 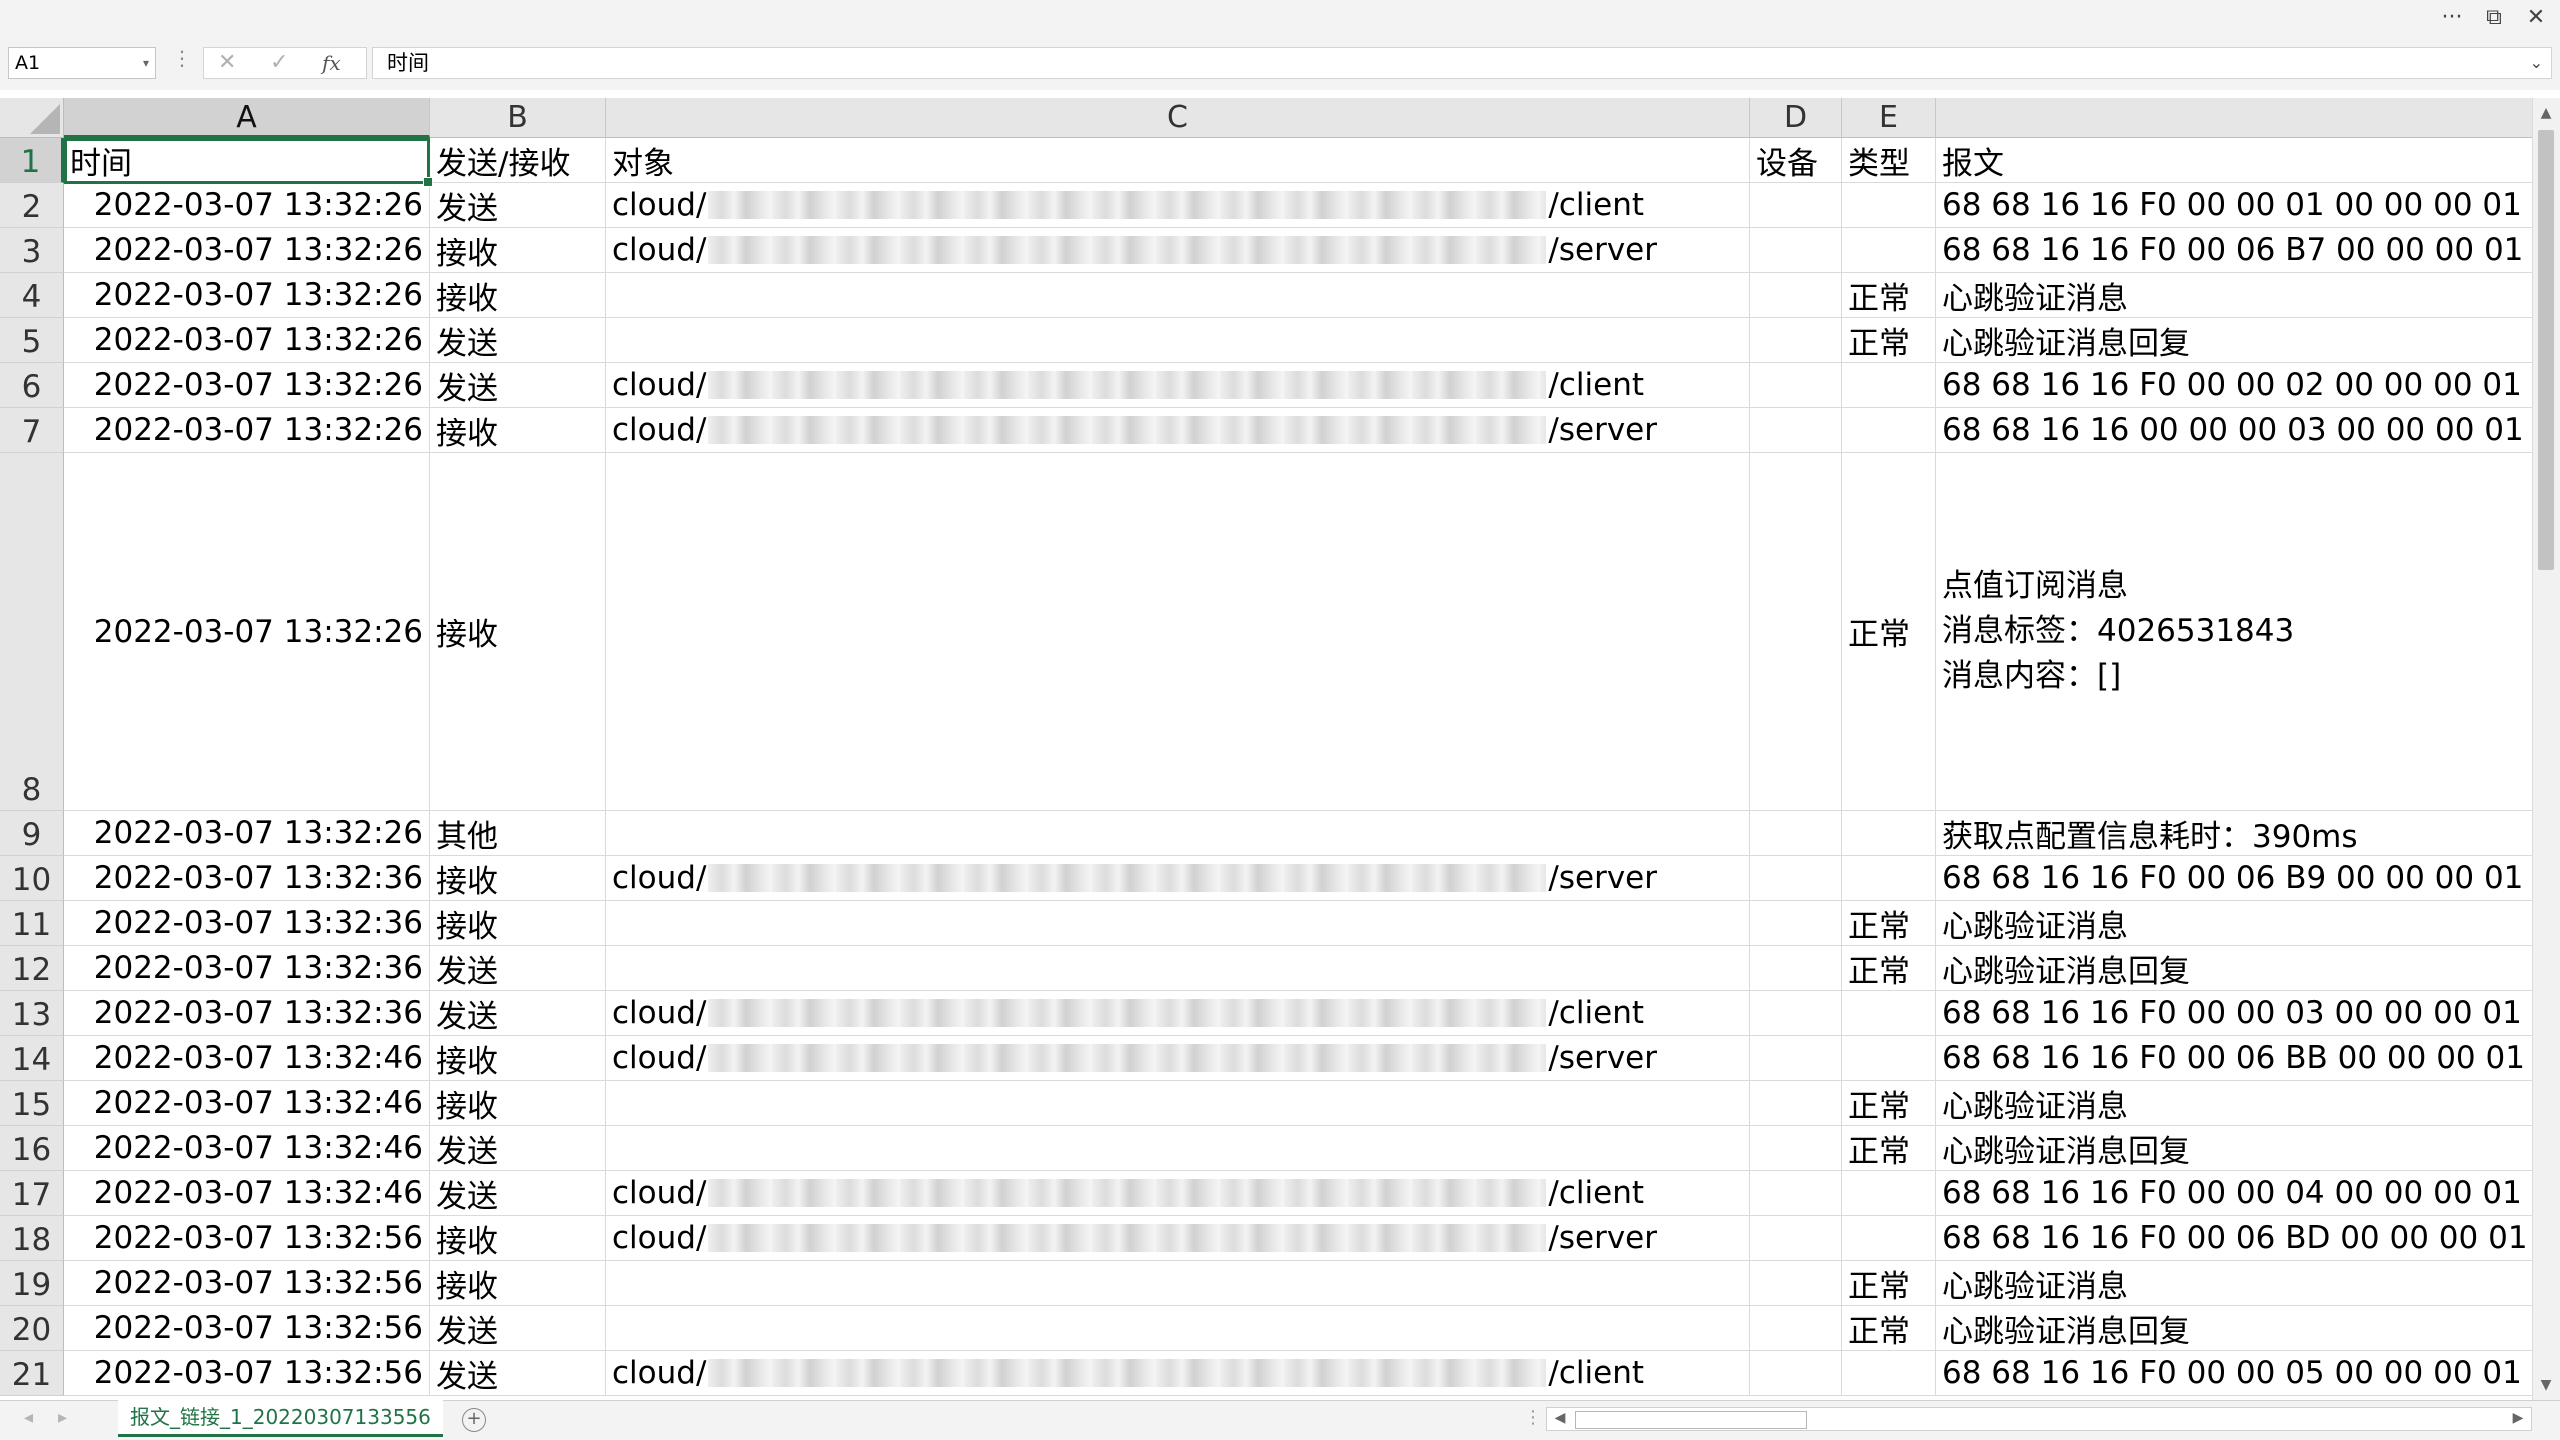 I want to click on scroll-right-icon: ▶, so click(x=2518, y=1418).